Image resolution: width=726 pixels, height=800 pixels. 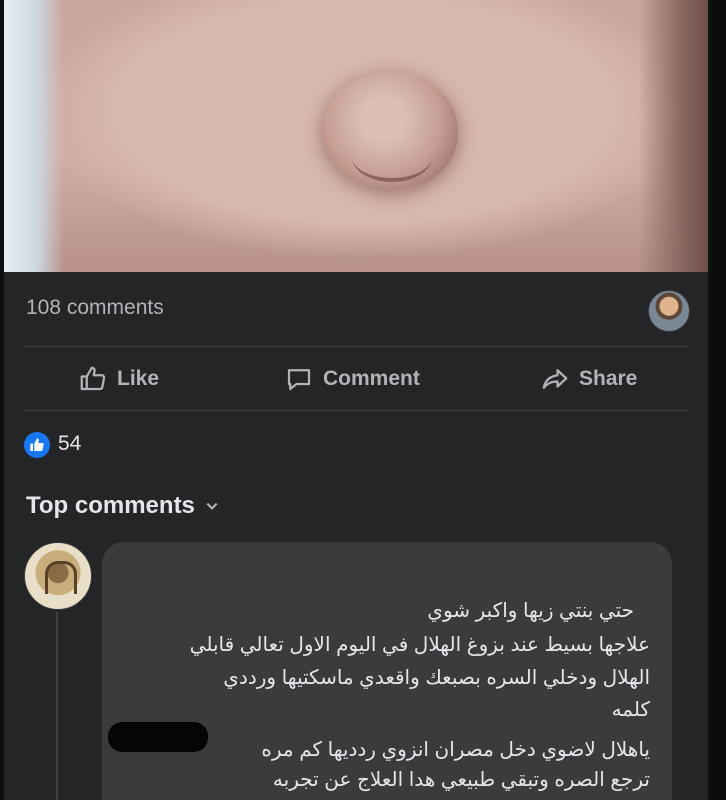 What do you see at coordinates (530, 611) in the screenshot?
I see `comment-text-line: حتي بنتي زيها واكبر شوي` at bounding box center [530, 611].